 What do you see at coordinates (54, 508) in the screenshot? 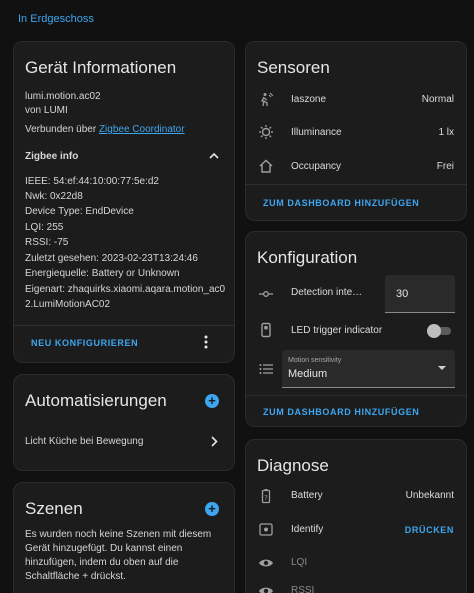
I see `scenes-title: Szenen` at bounding box center [54, 508].